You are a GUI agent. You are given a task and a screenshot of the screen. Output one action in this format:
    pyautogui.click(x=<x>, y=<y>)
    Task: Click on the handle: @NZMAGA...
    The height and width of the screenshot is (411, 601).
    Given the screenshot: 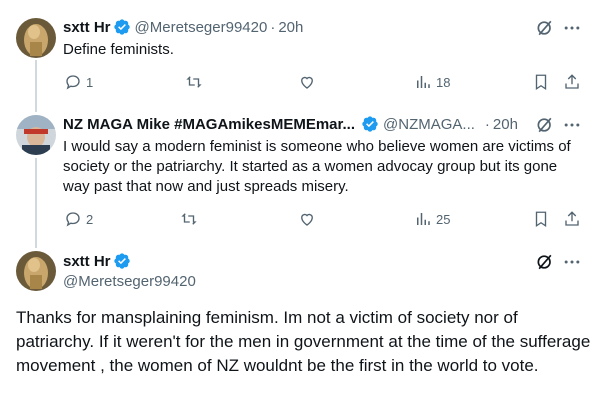 What is the action you would take?
    pyautogui.click(x=429, y=124)
    